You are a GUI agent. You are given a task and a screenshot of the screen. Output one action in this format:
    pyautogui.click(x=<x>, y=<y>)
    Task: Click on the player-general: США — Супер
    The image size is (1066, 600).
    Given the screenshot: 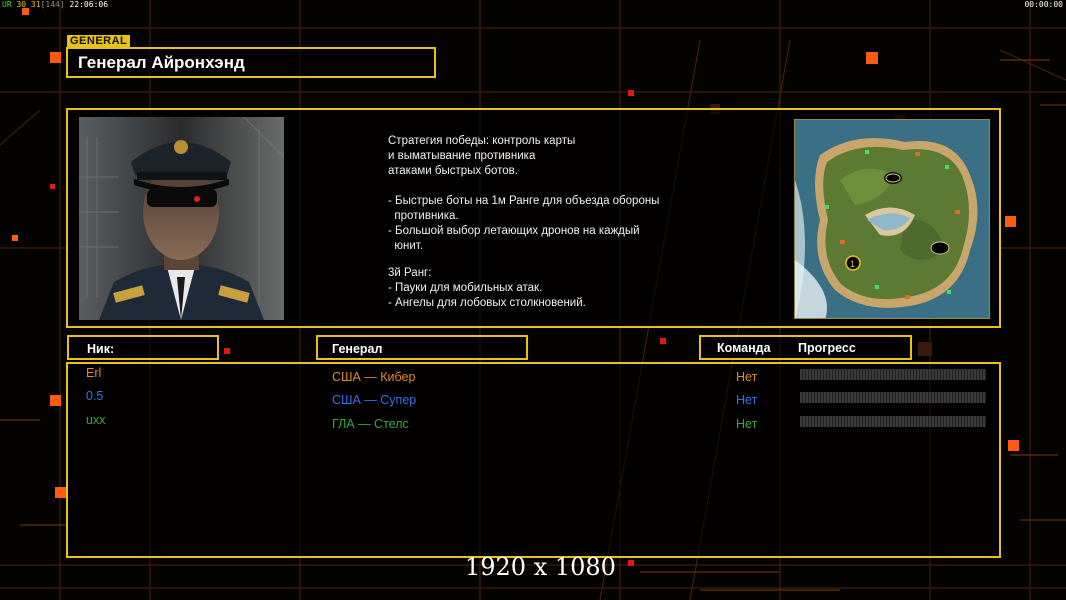 What is the action you would take?
    pyautogui.click(x=374, y=400)
    